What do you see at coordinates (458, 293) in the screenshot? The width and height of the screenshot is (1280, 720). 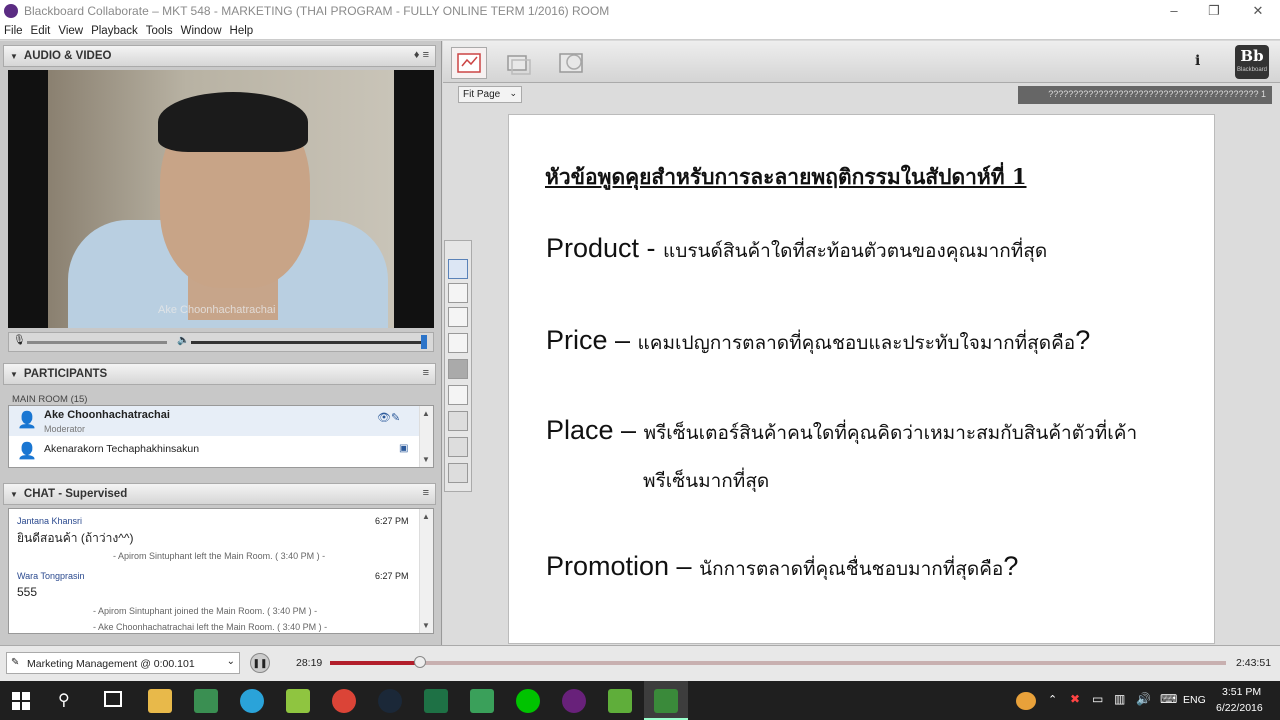 I see `pointer-tool-icon` at bounding box center [458, 293].